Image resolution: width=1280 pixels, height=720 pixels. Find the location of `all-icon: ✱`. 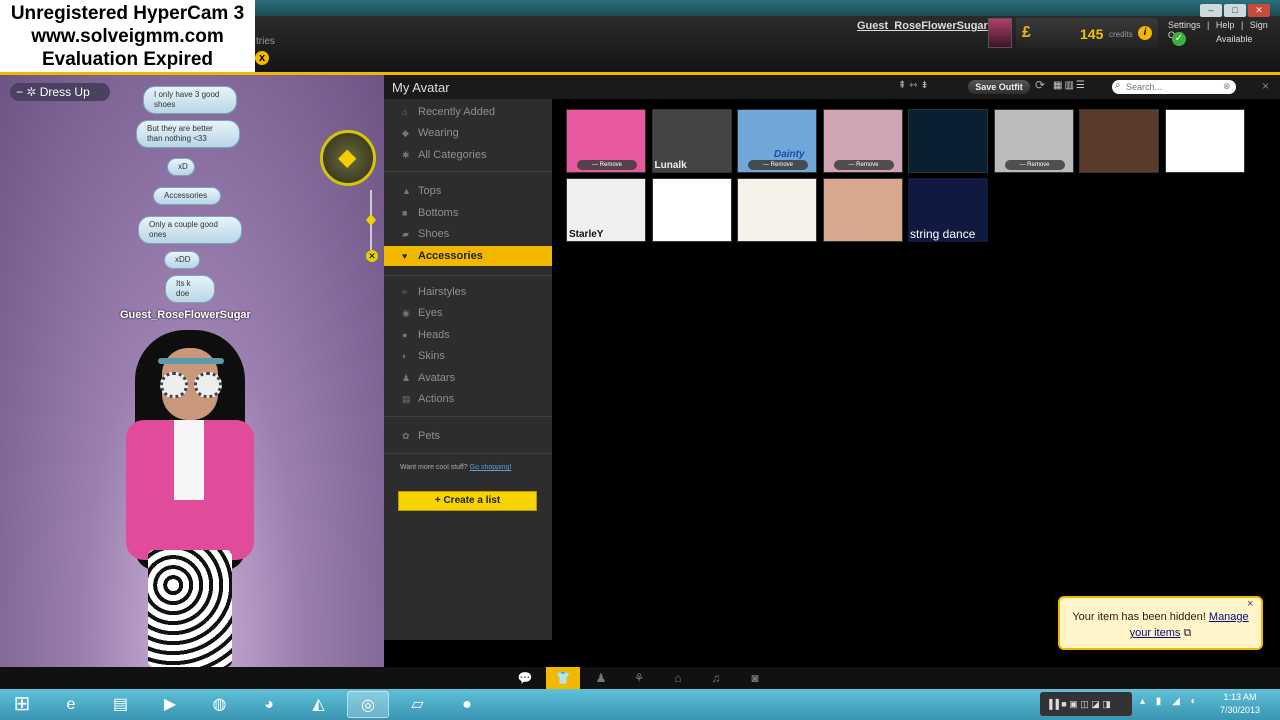

all-icon: ✱ is located at coordinates (406, 155).